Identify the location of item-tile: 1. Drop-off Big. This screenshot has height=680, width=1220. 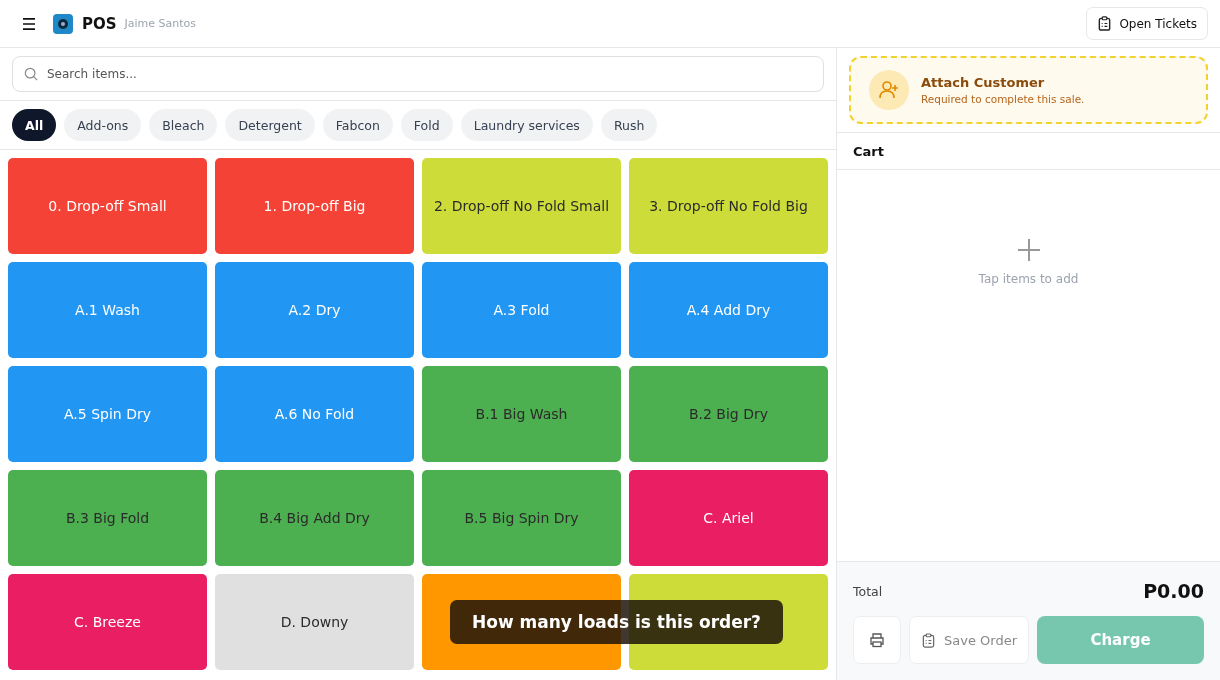
(314, 206).